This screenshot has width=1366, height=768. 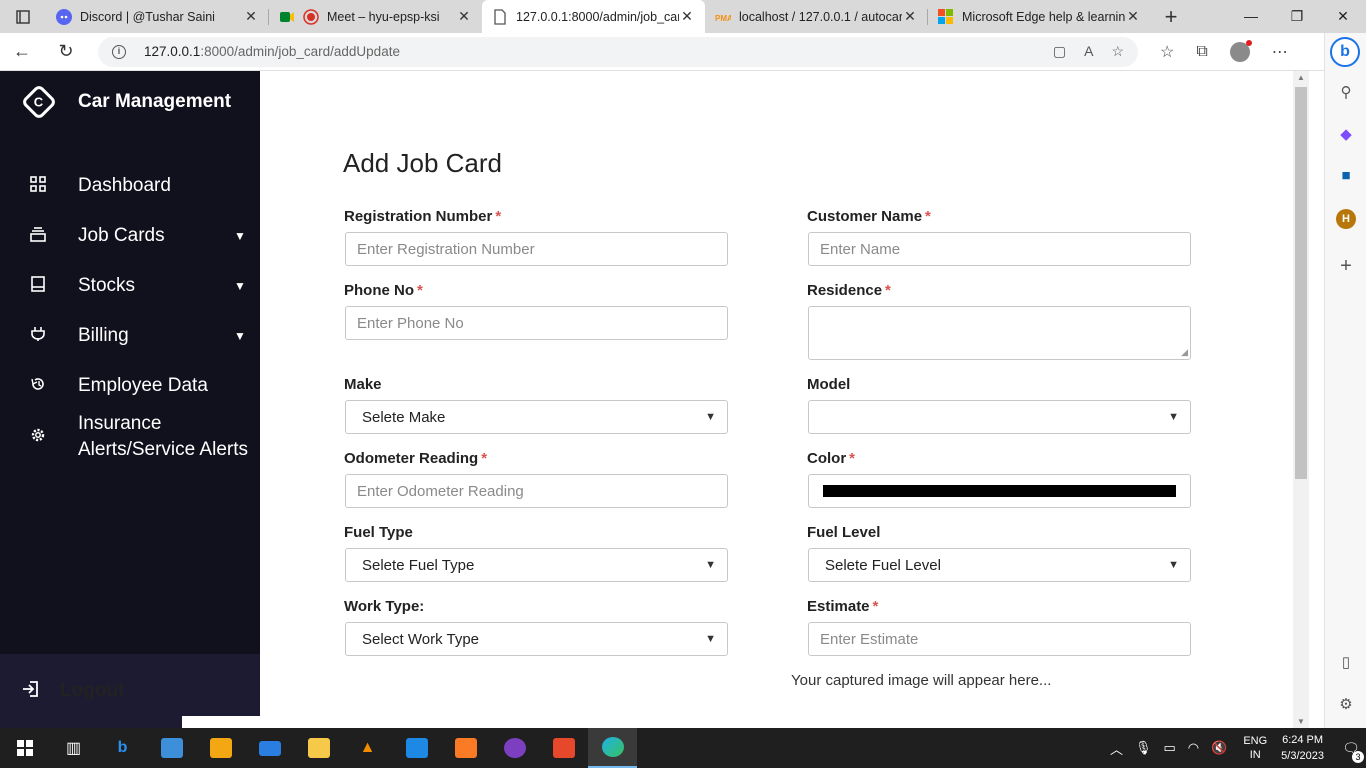 What do you see at coordinates (130, 437) in the screenshot?
I see `sidebar-item-alerts: Insurance Alerts/Service Alerts` at bounding box center [130, 437].